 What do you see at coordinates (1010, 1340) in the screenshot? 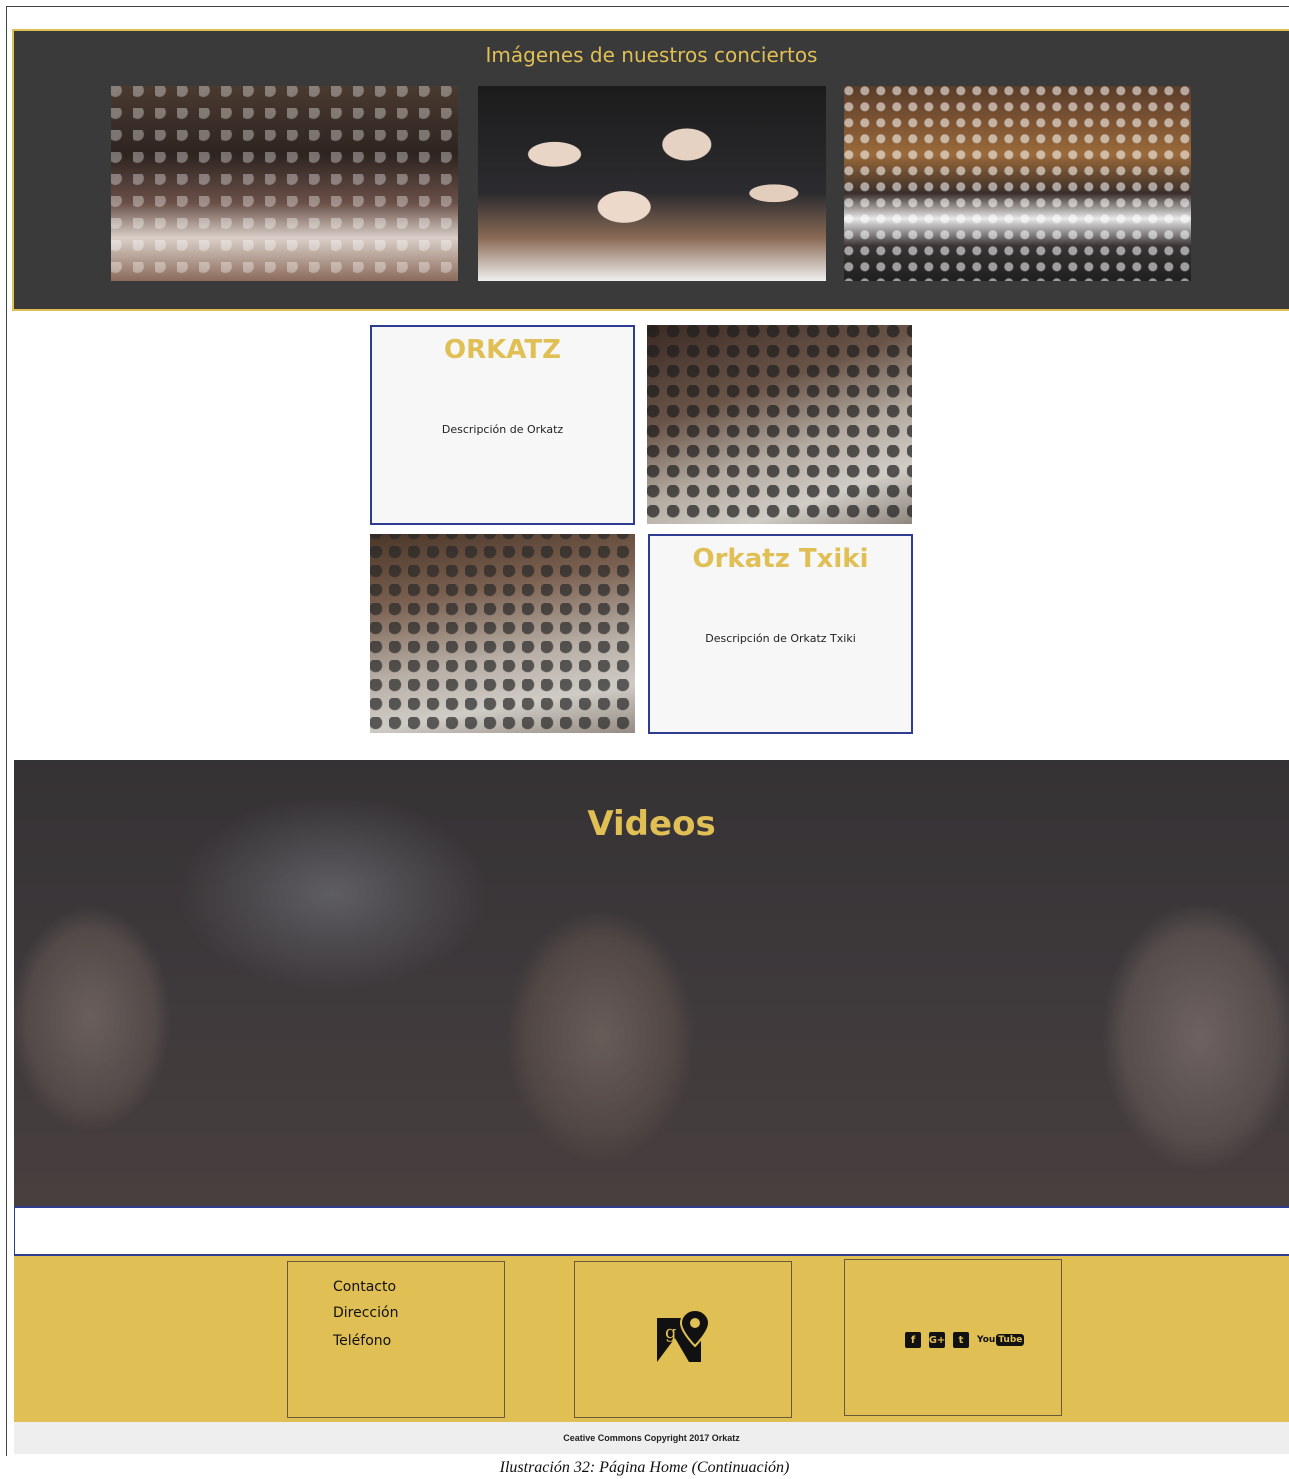
I see `youtube-tube: Tube` at bounding box center [1010, 1340].